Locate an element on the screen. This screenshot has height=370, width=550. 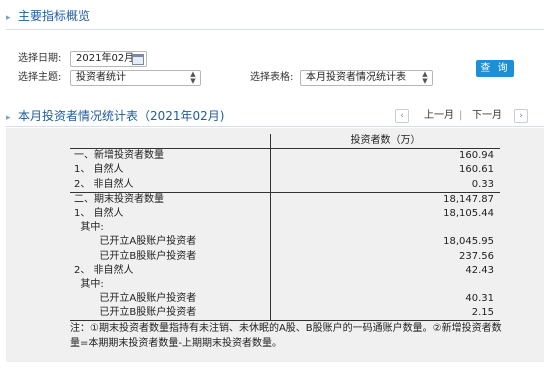
table-row: 已开立B股账户投资者 2.15 is located at coordinates (285, 314).